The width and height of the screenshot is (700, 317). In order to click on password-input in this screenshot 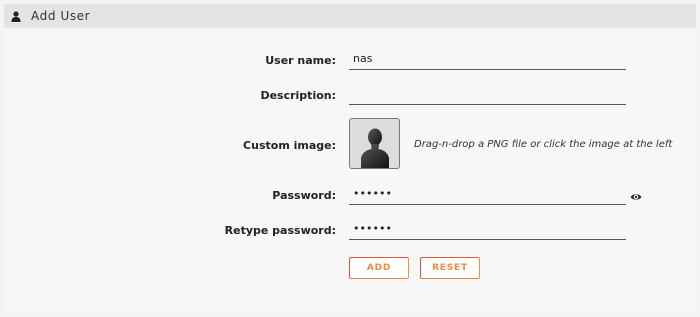, I will do `click(487, 194)`.